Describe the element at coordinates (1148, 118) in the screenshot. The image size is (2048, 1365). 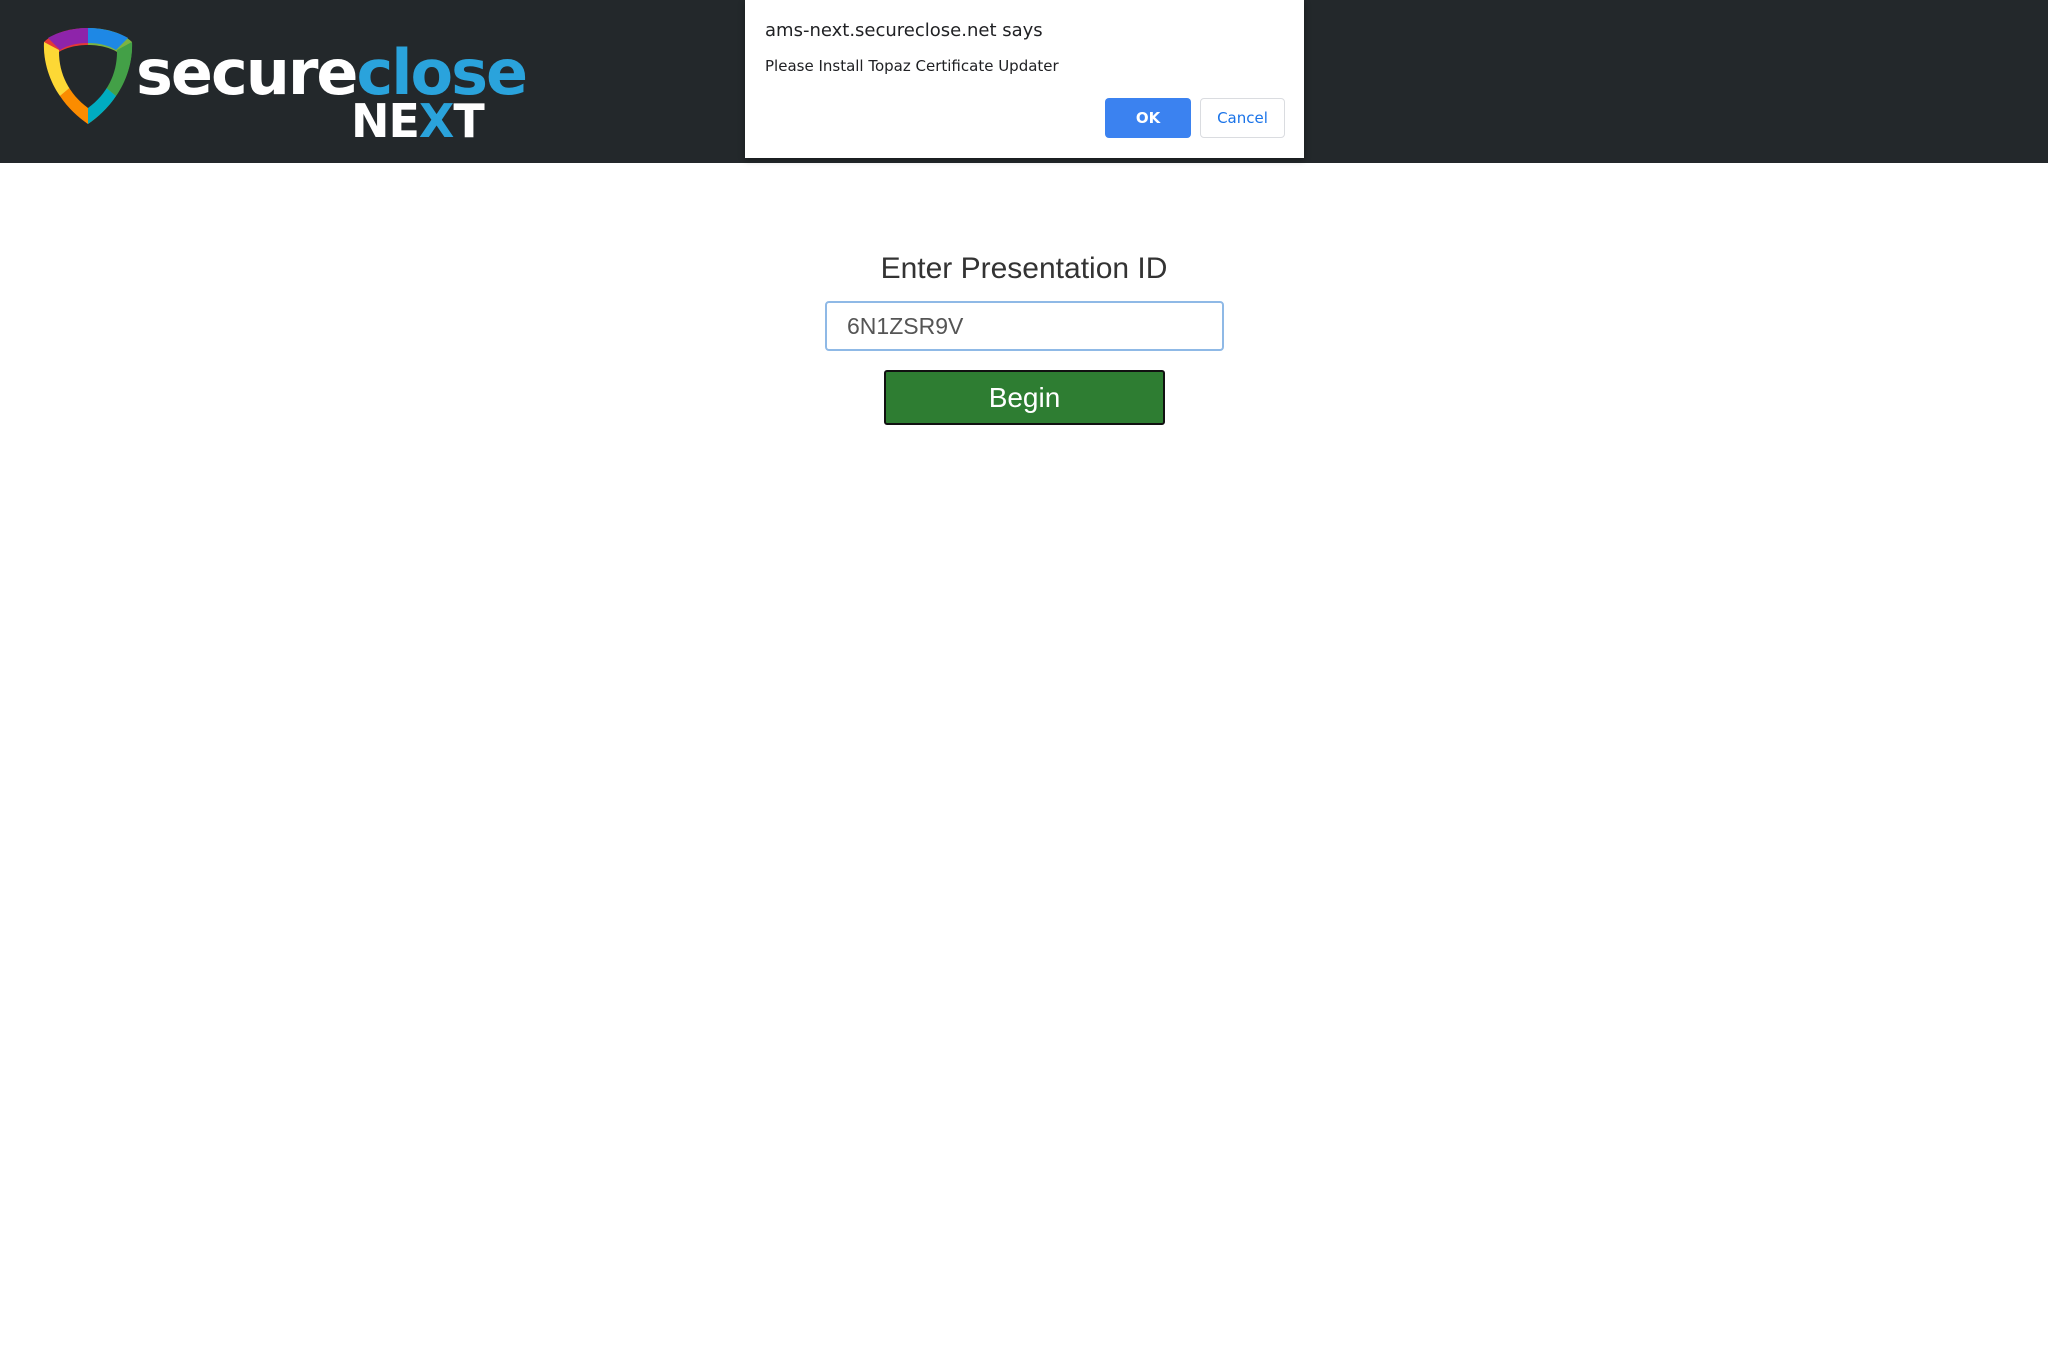
I see `ok-button: OK` at that location.